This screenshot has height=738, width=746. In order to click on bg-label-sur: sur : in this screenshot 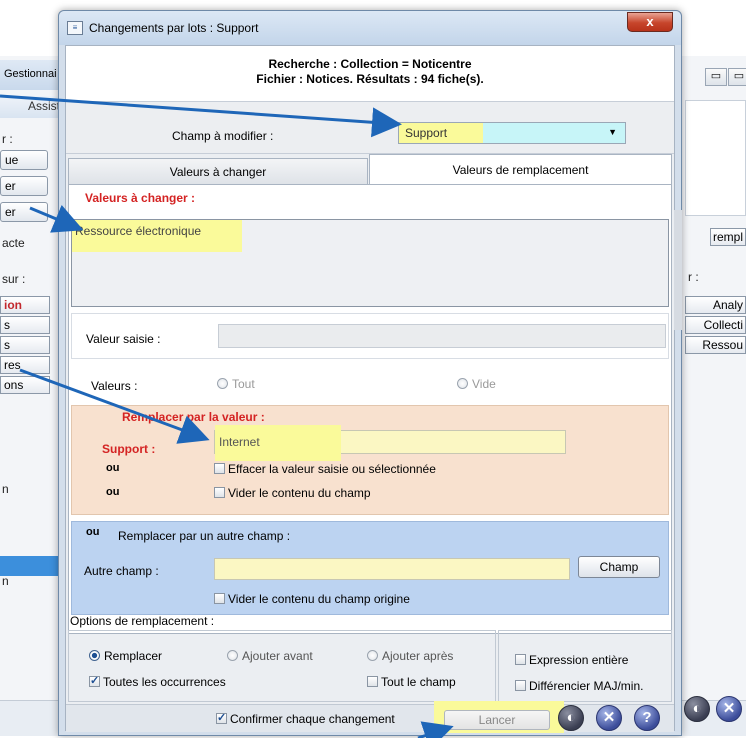, I will do `click(14, 279)`.